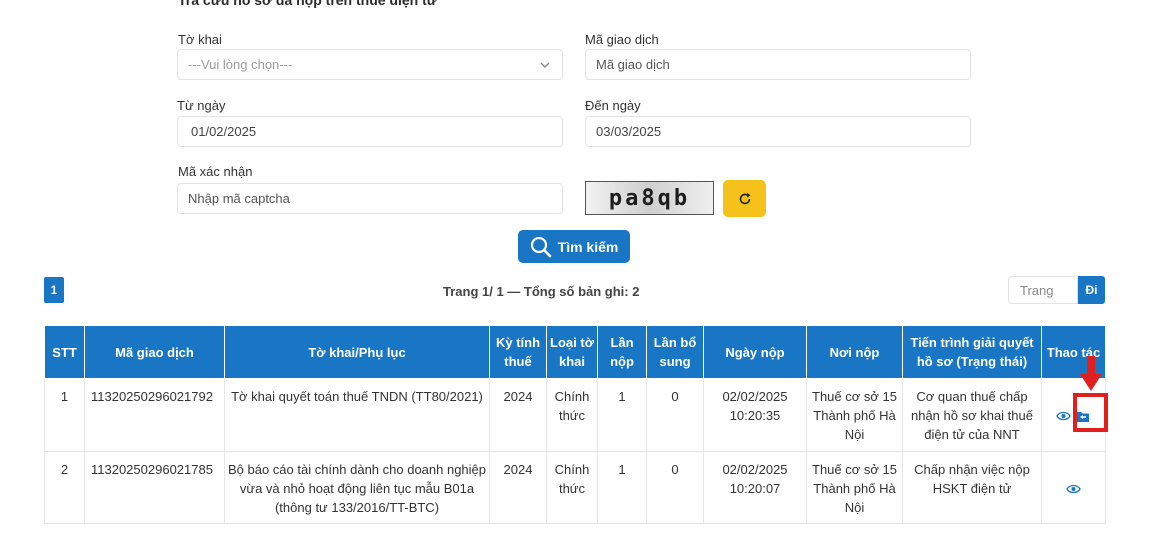 The height and width of the screenshot is (539, 1173). Describe the element at coordinates (154, 487) in the screenshot. I see `cell-ma-giao-dich: 11320250296021785` at that location.